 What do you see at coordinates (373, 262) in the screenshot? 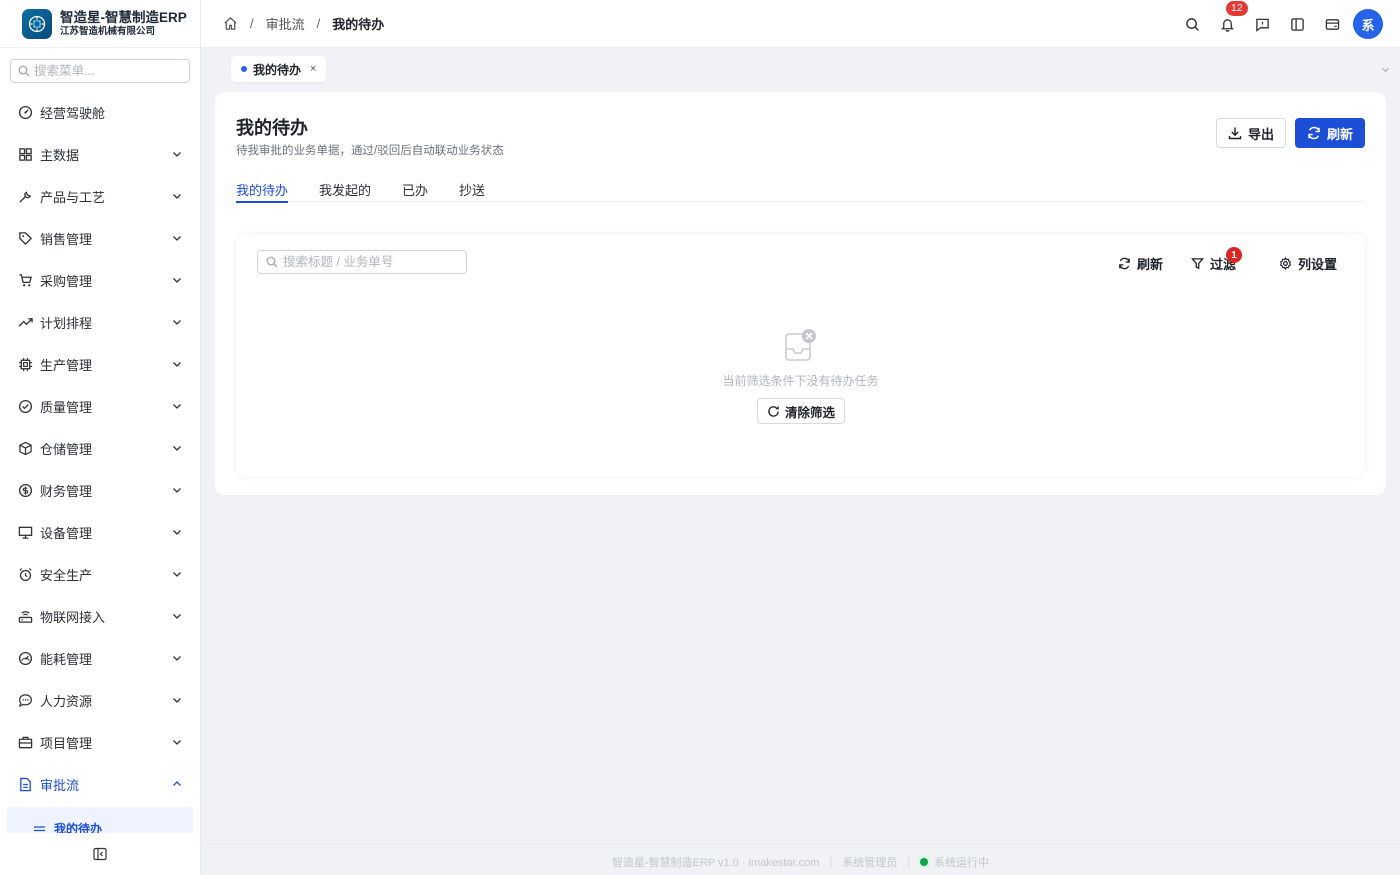
I see `task-search-input` at bounding box center [373, 262].